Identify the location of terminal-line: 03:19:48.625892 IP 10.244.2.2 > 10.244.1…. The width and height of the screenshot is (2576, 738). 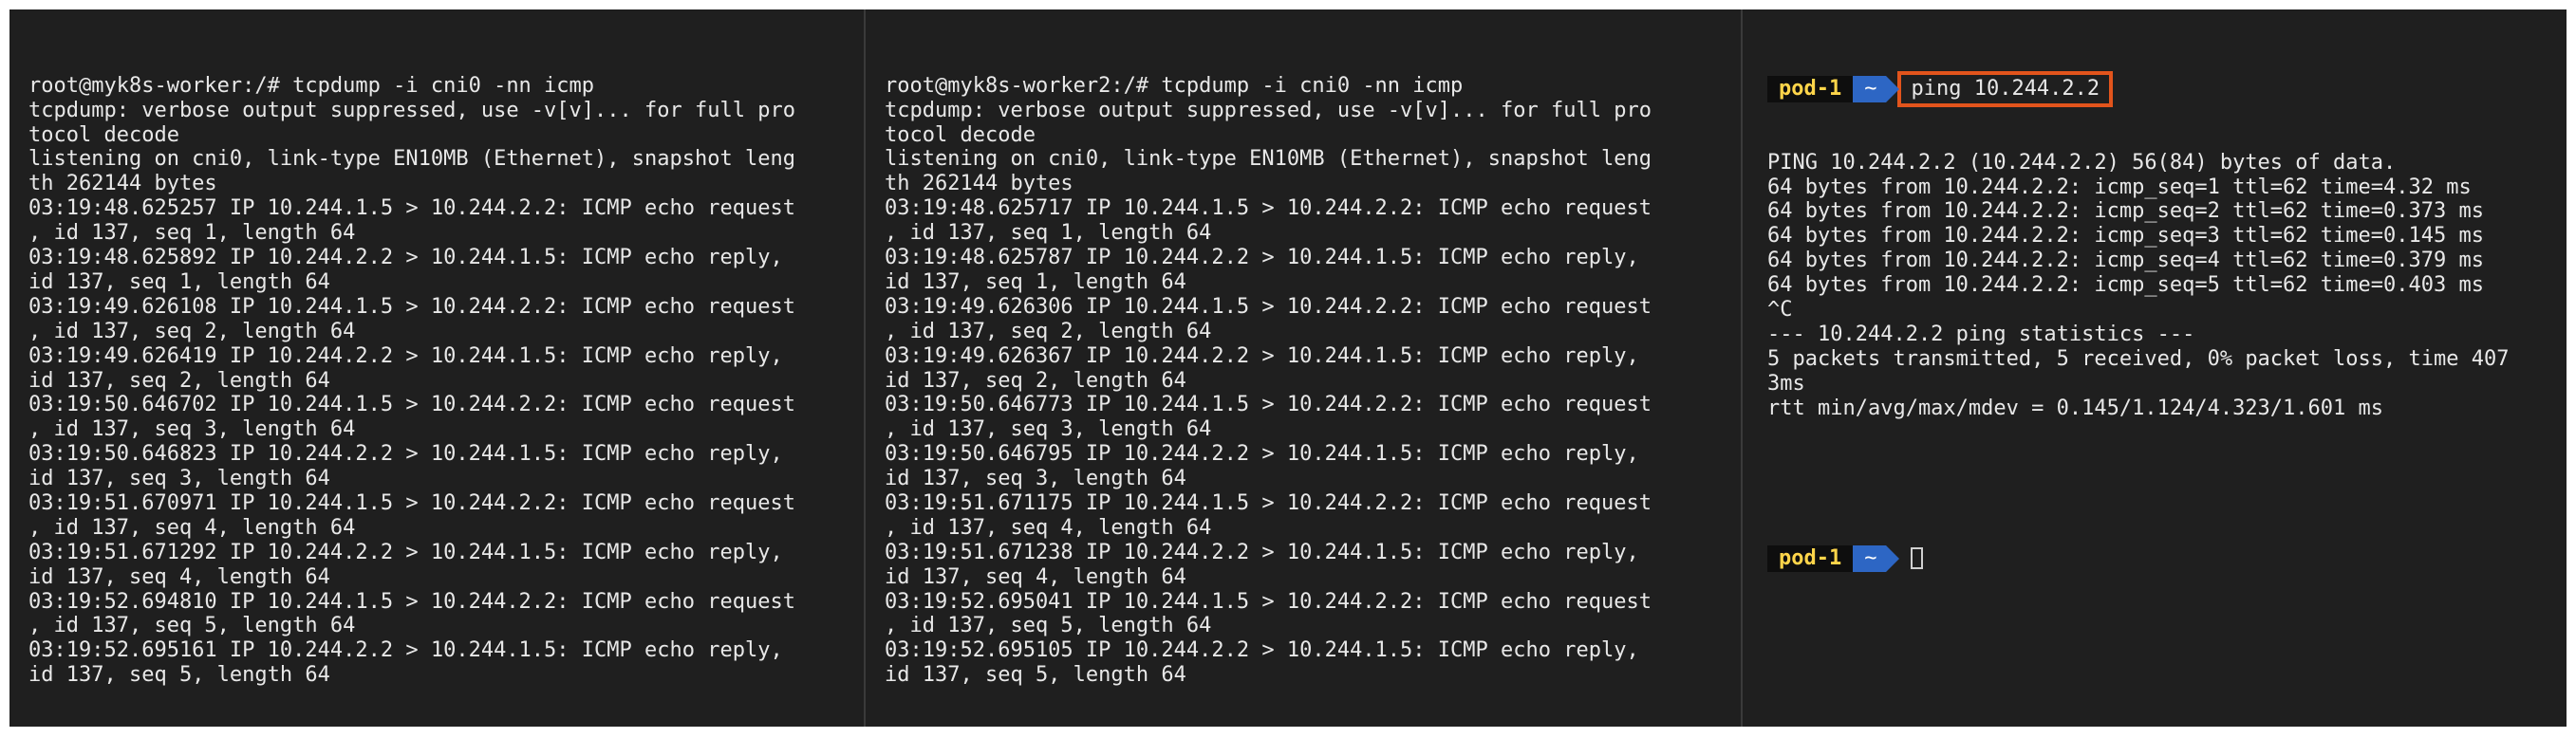
(405, 258).